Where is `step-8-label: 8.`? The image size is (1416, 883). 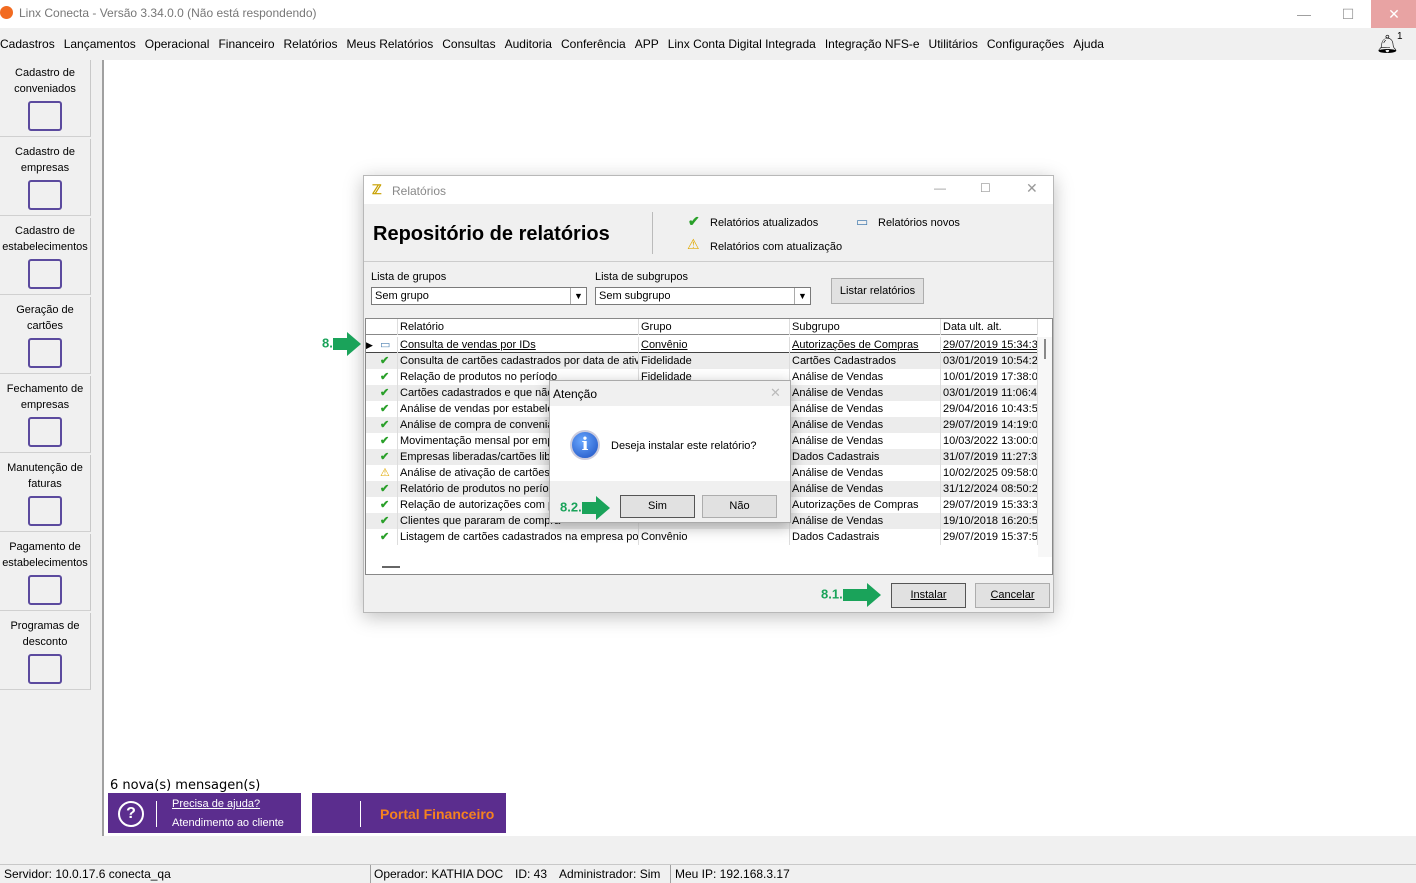 step-8-label: 8. is located at coordinates (327, 343).